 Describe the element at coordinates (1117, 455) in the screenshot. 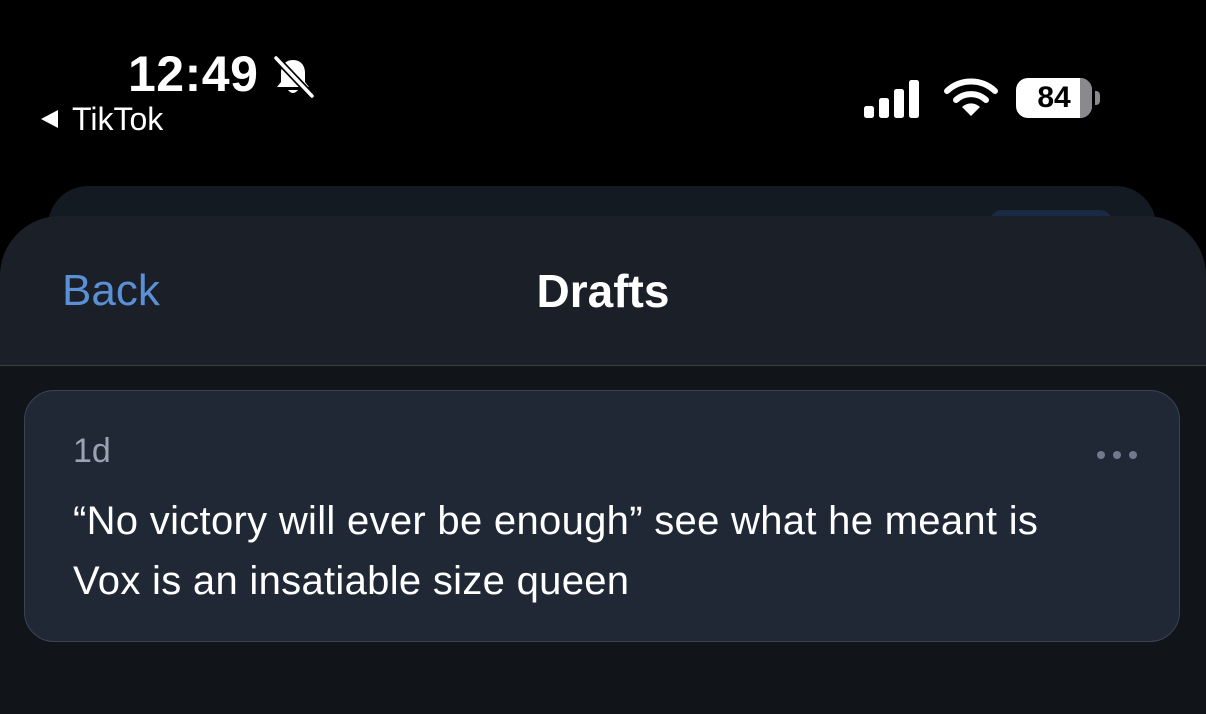

I see `more-horizontal-icon` at that location.